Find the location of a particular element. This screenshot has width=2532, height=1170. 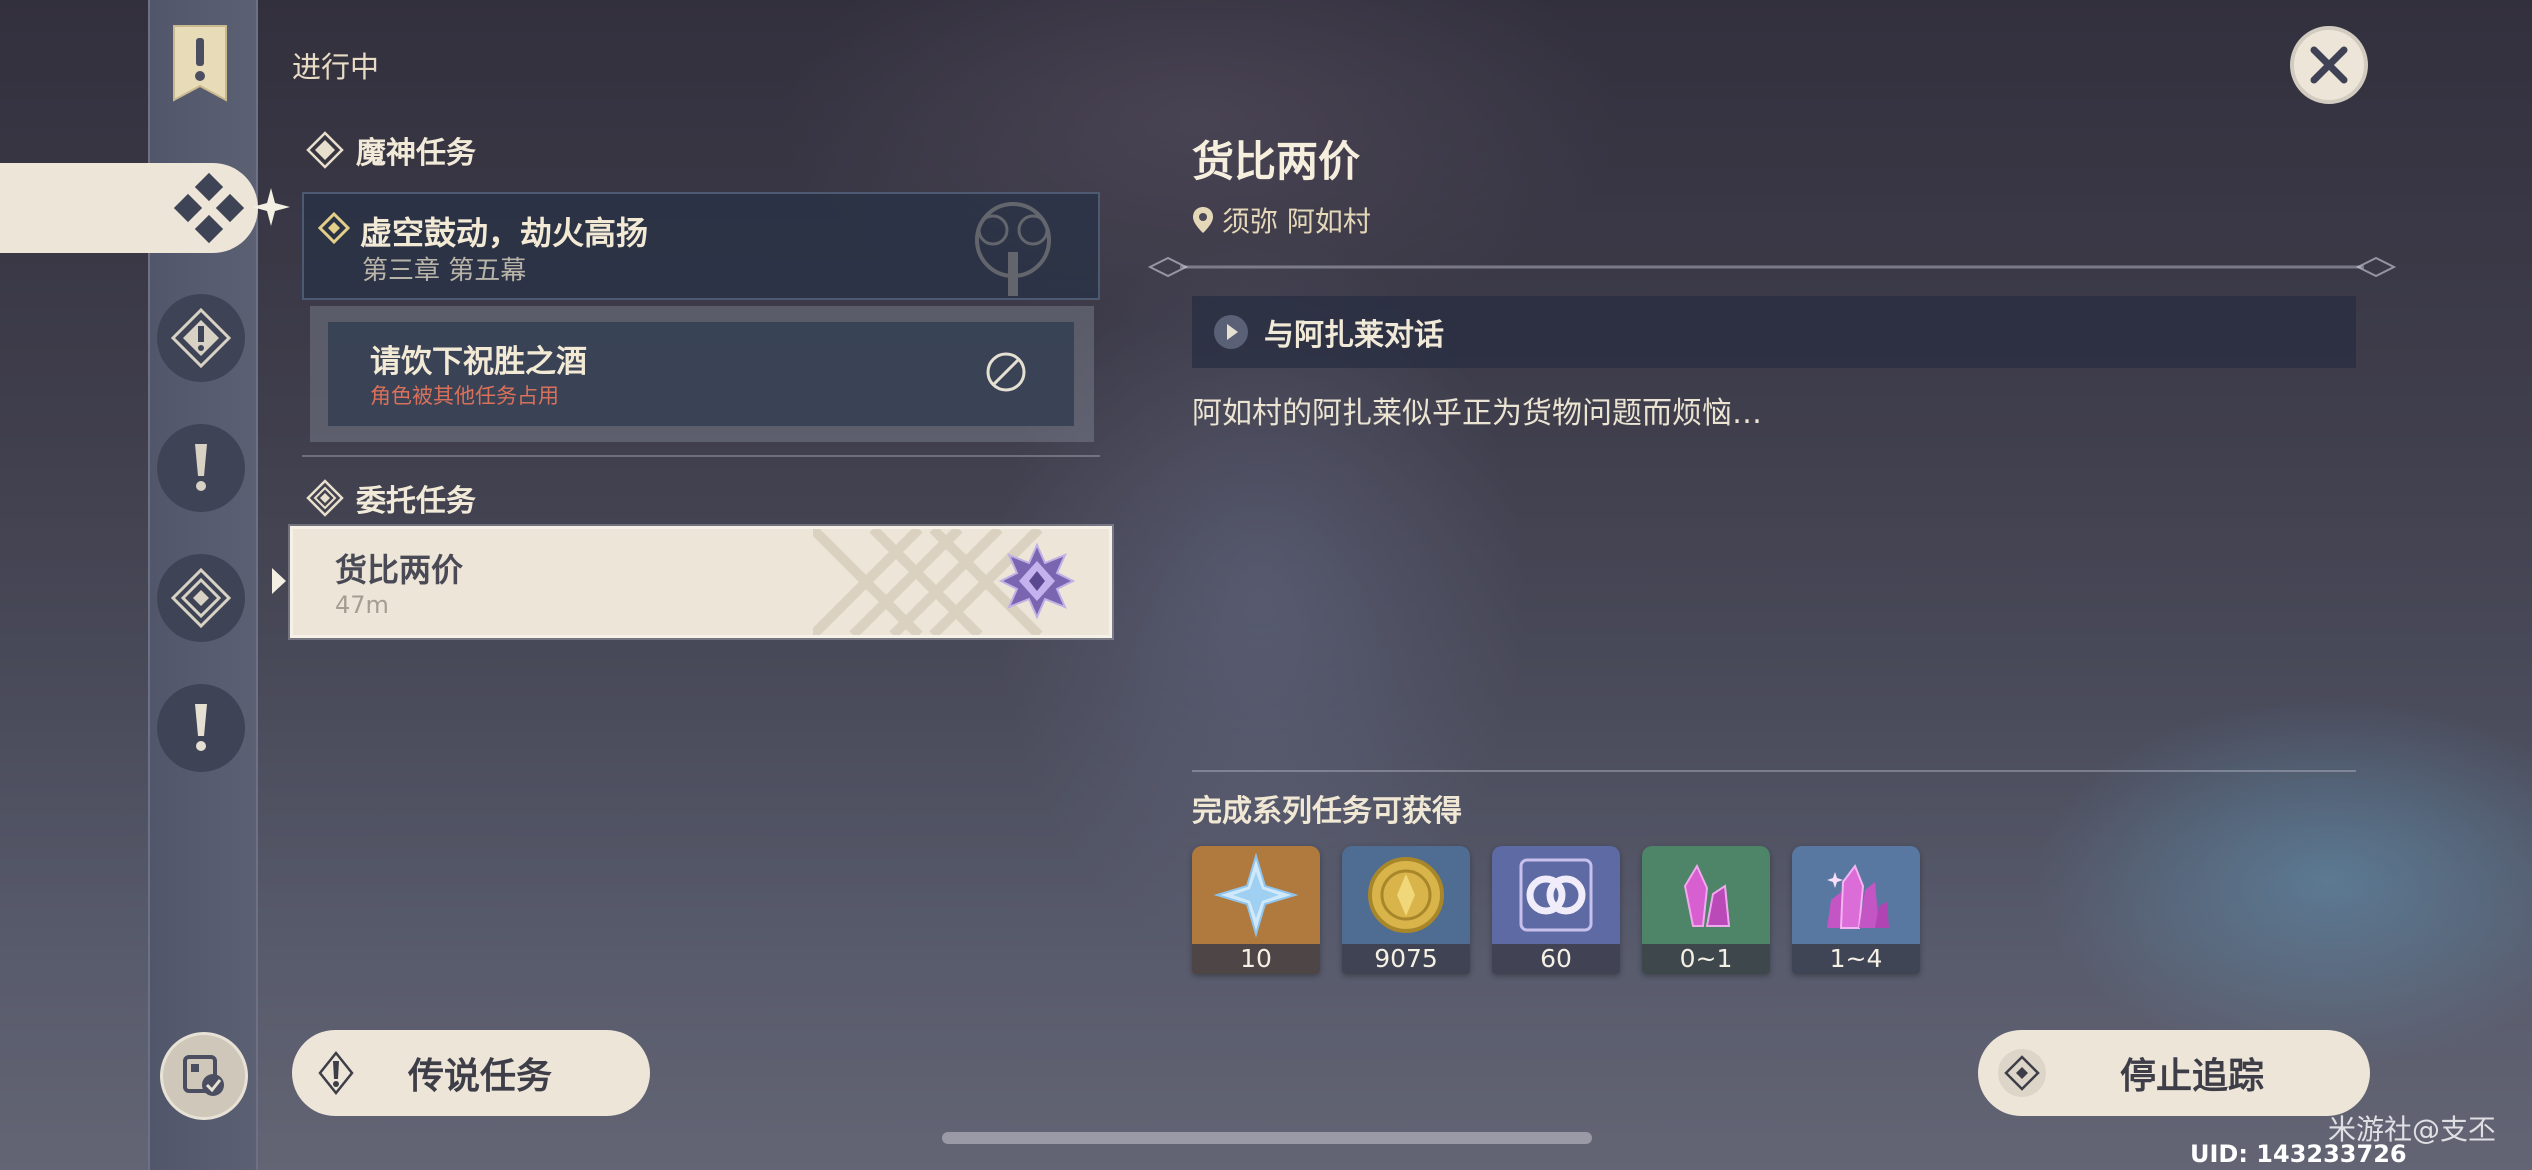

quest-objective-text: 与阿扎莱对话 is located at coordinates (1354, 335).